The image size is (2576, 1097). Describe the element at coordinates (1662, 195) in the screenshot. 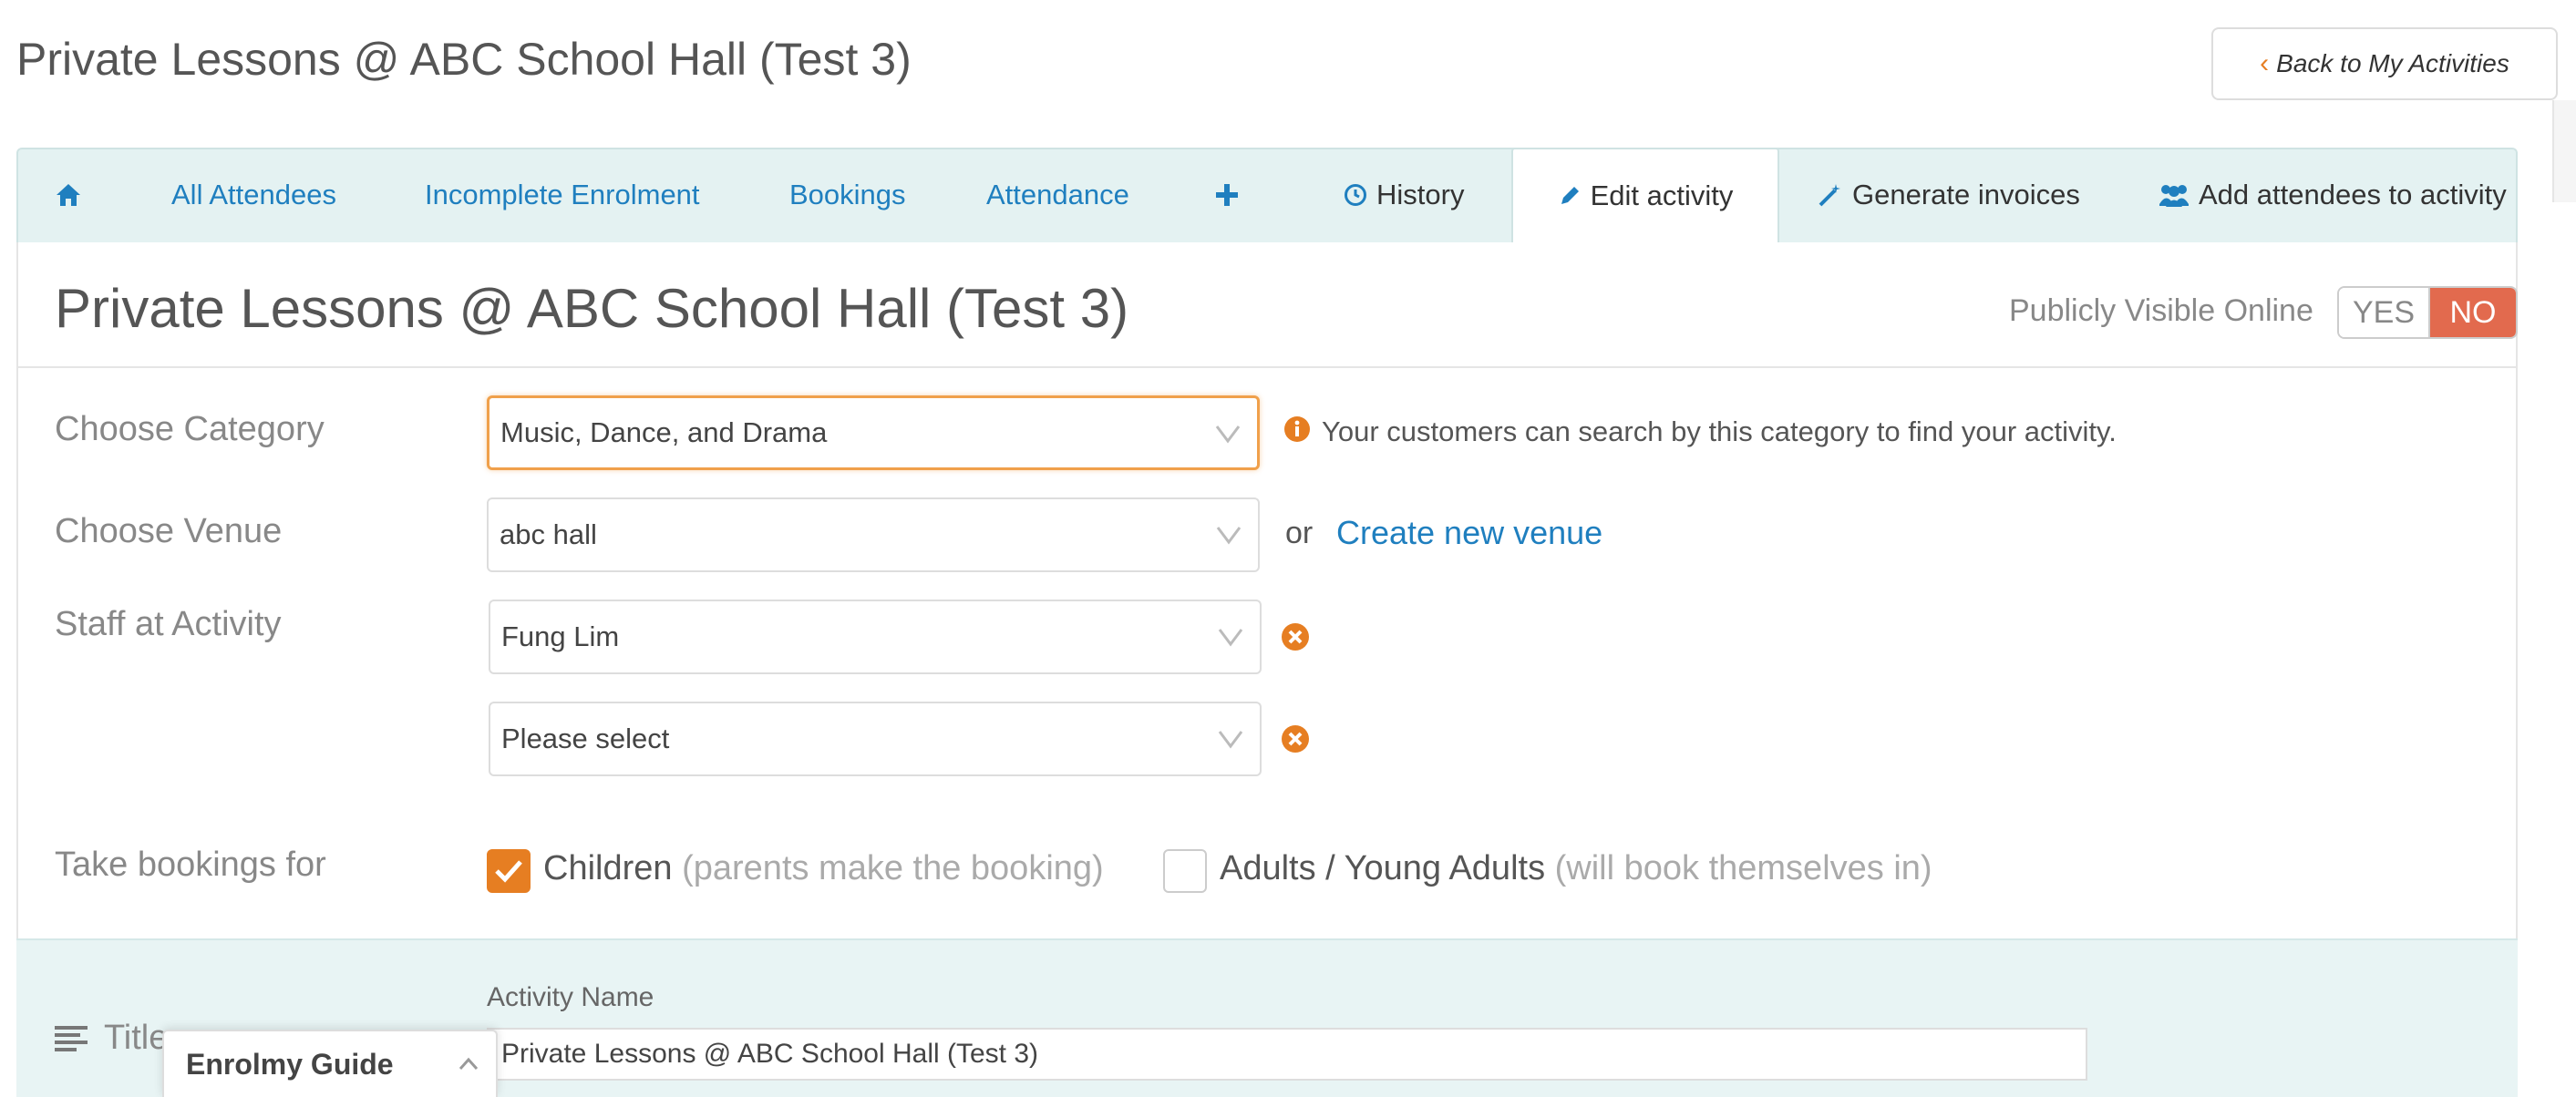

I see `tab-edit-activity-label: Edit activity` at that location.